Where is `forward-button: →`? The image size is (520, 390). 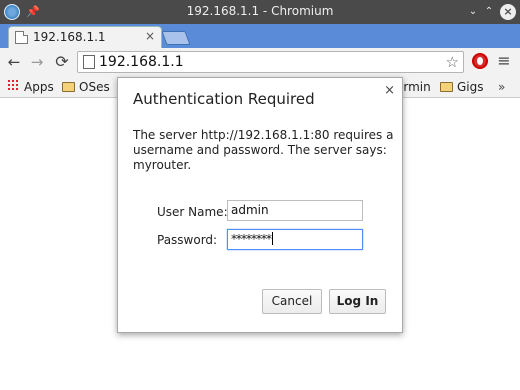
forward-button: → is located at coordinates (37, 62).